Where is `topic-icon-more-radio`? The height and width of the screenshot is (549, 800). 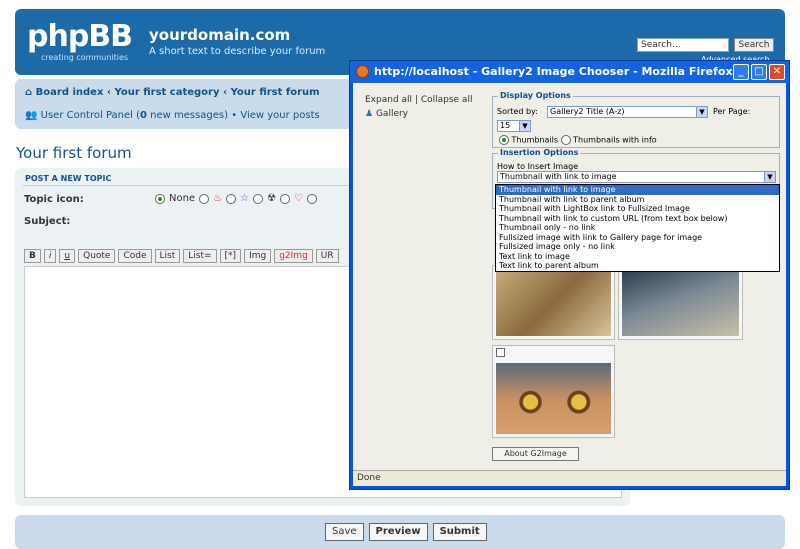
topic-icon-more-radio is located at coordinates (311, 198).